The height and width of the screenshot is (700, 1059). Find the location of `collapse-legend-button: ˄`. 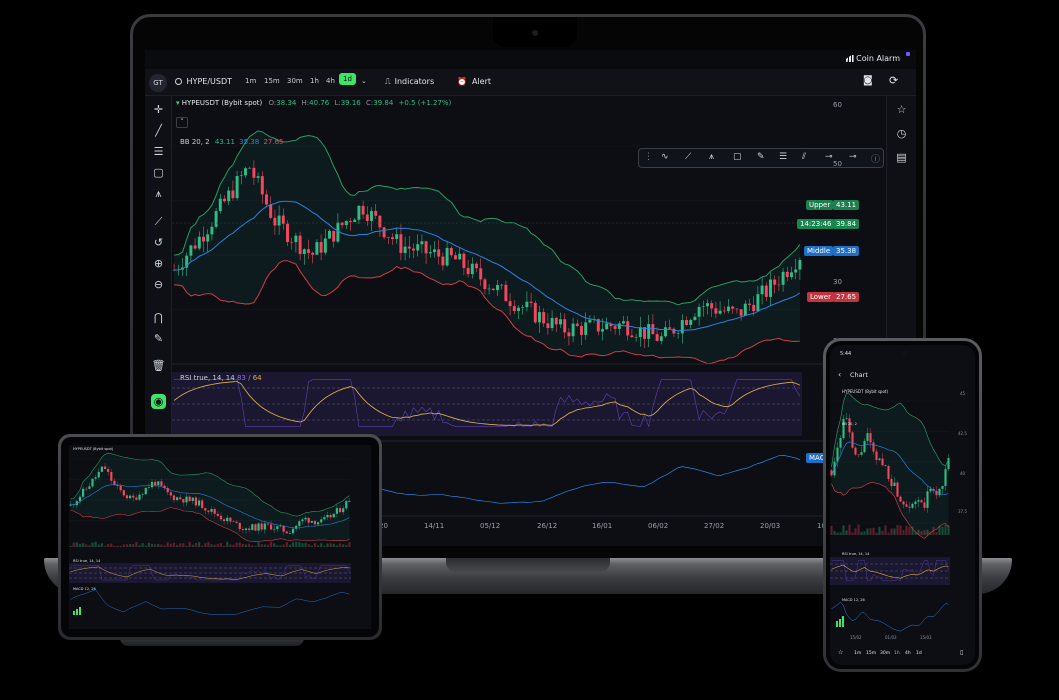

collapse-legend-button: ˄ is located at coordinates (182, 122).